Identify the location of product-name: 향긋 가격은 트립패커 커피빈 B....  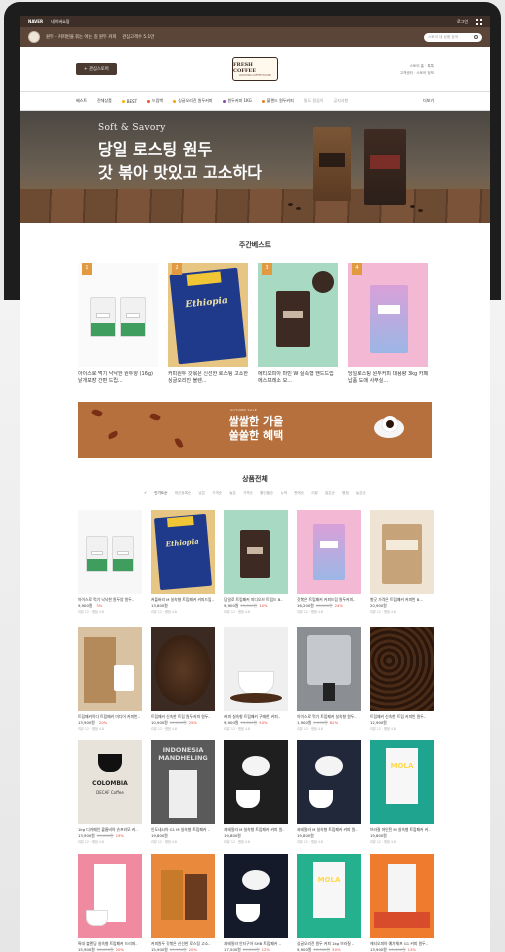
(402, 599).